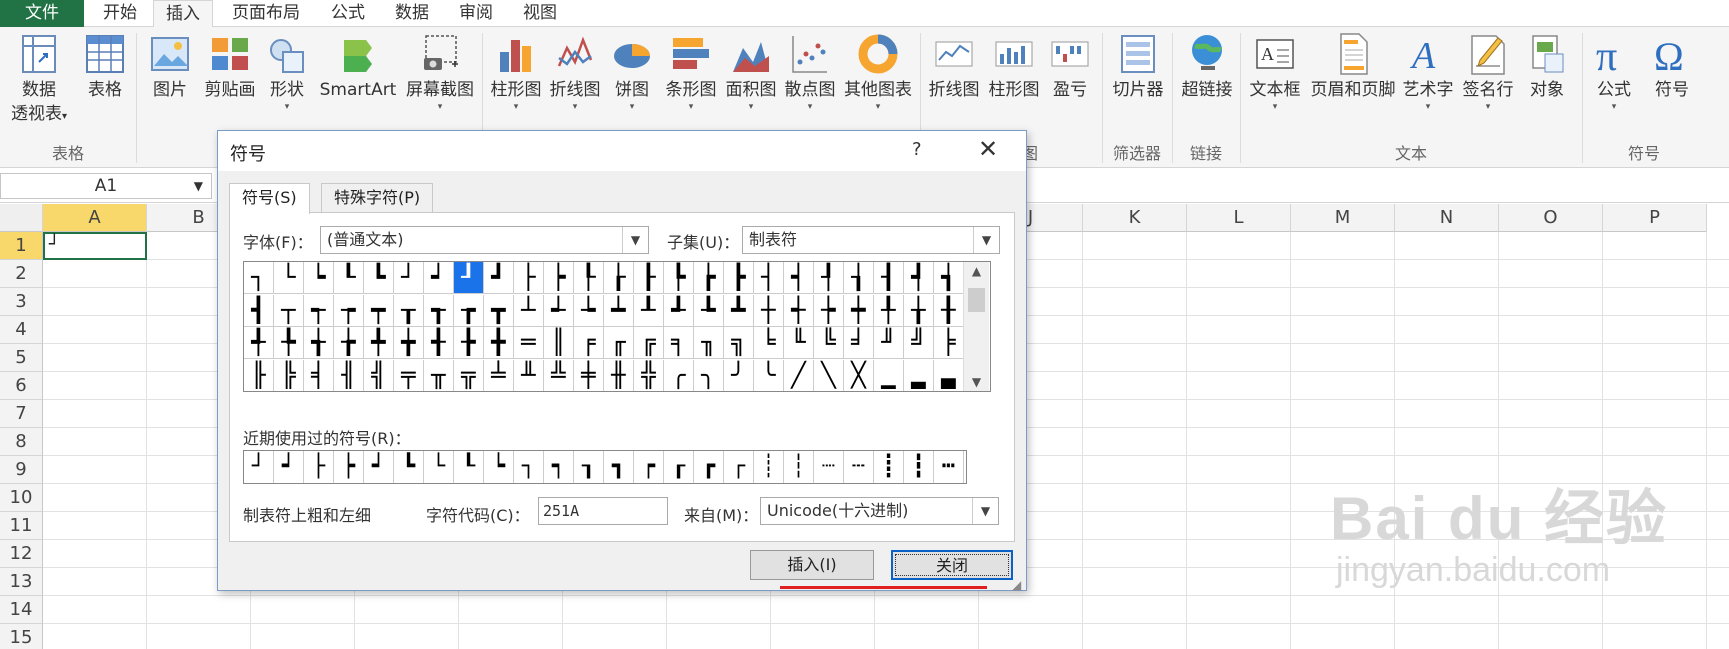 This screenshot has height=649, width=1729. Describe the element at coordinates (949, 278) in the screenshot. I see `symbol-cell: ┪` at that location.